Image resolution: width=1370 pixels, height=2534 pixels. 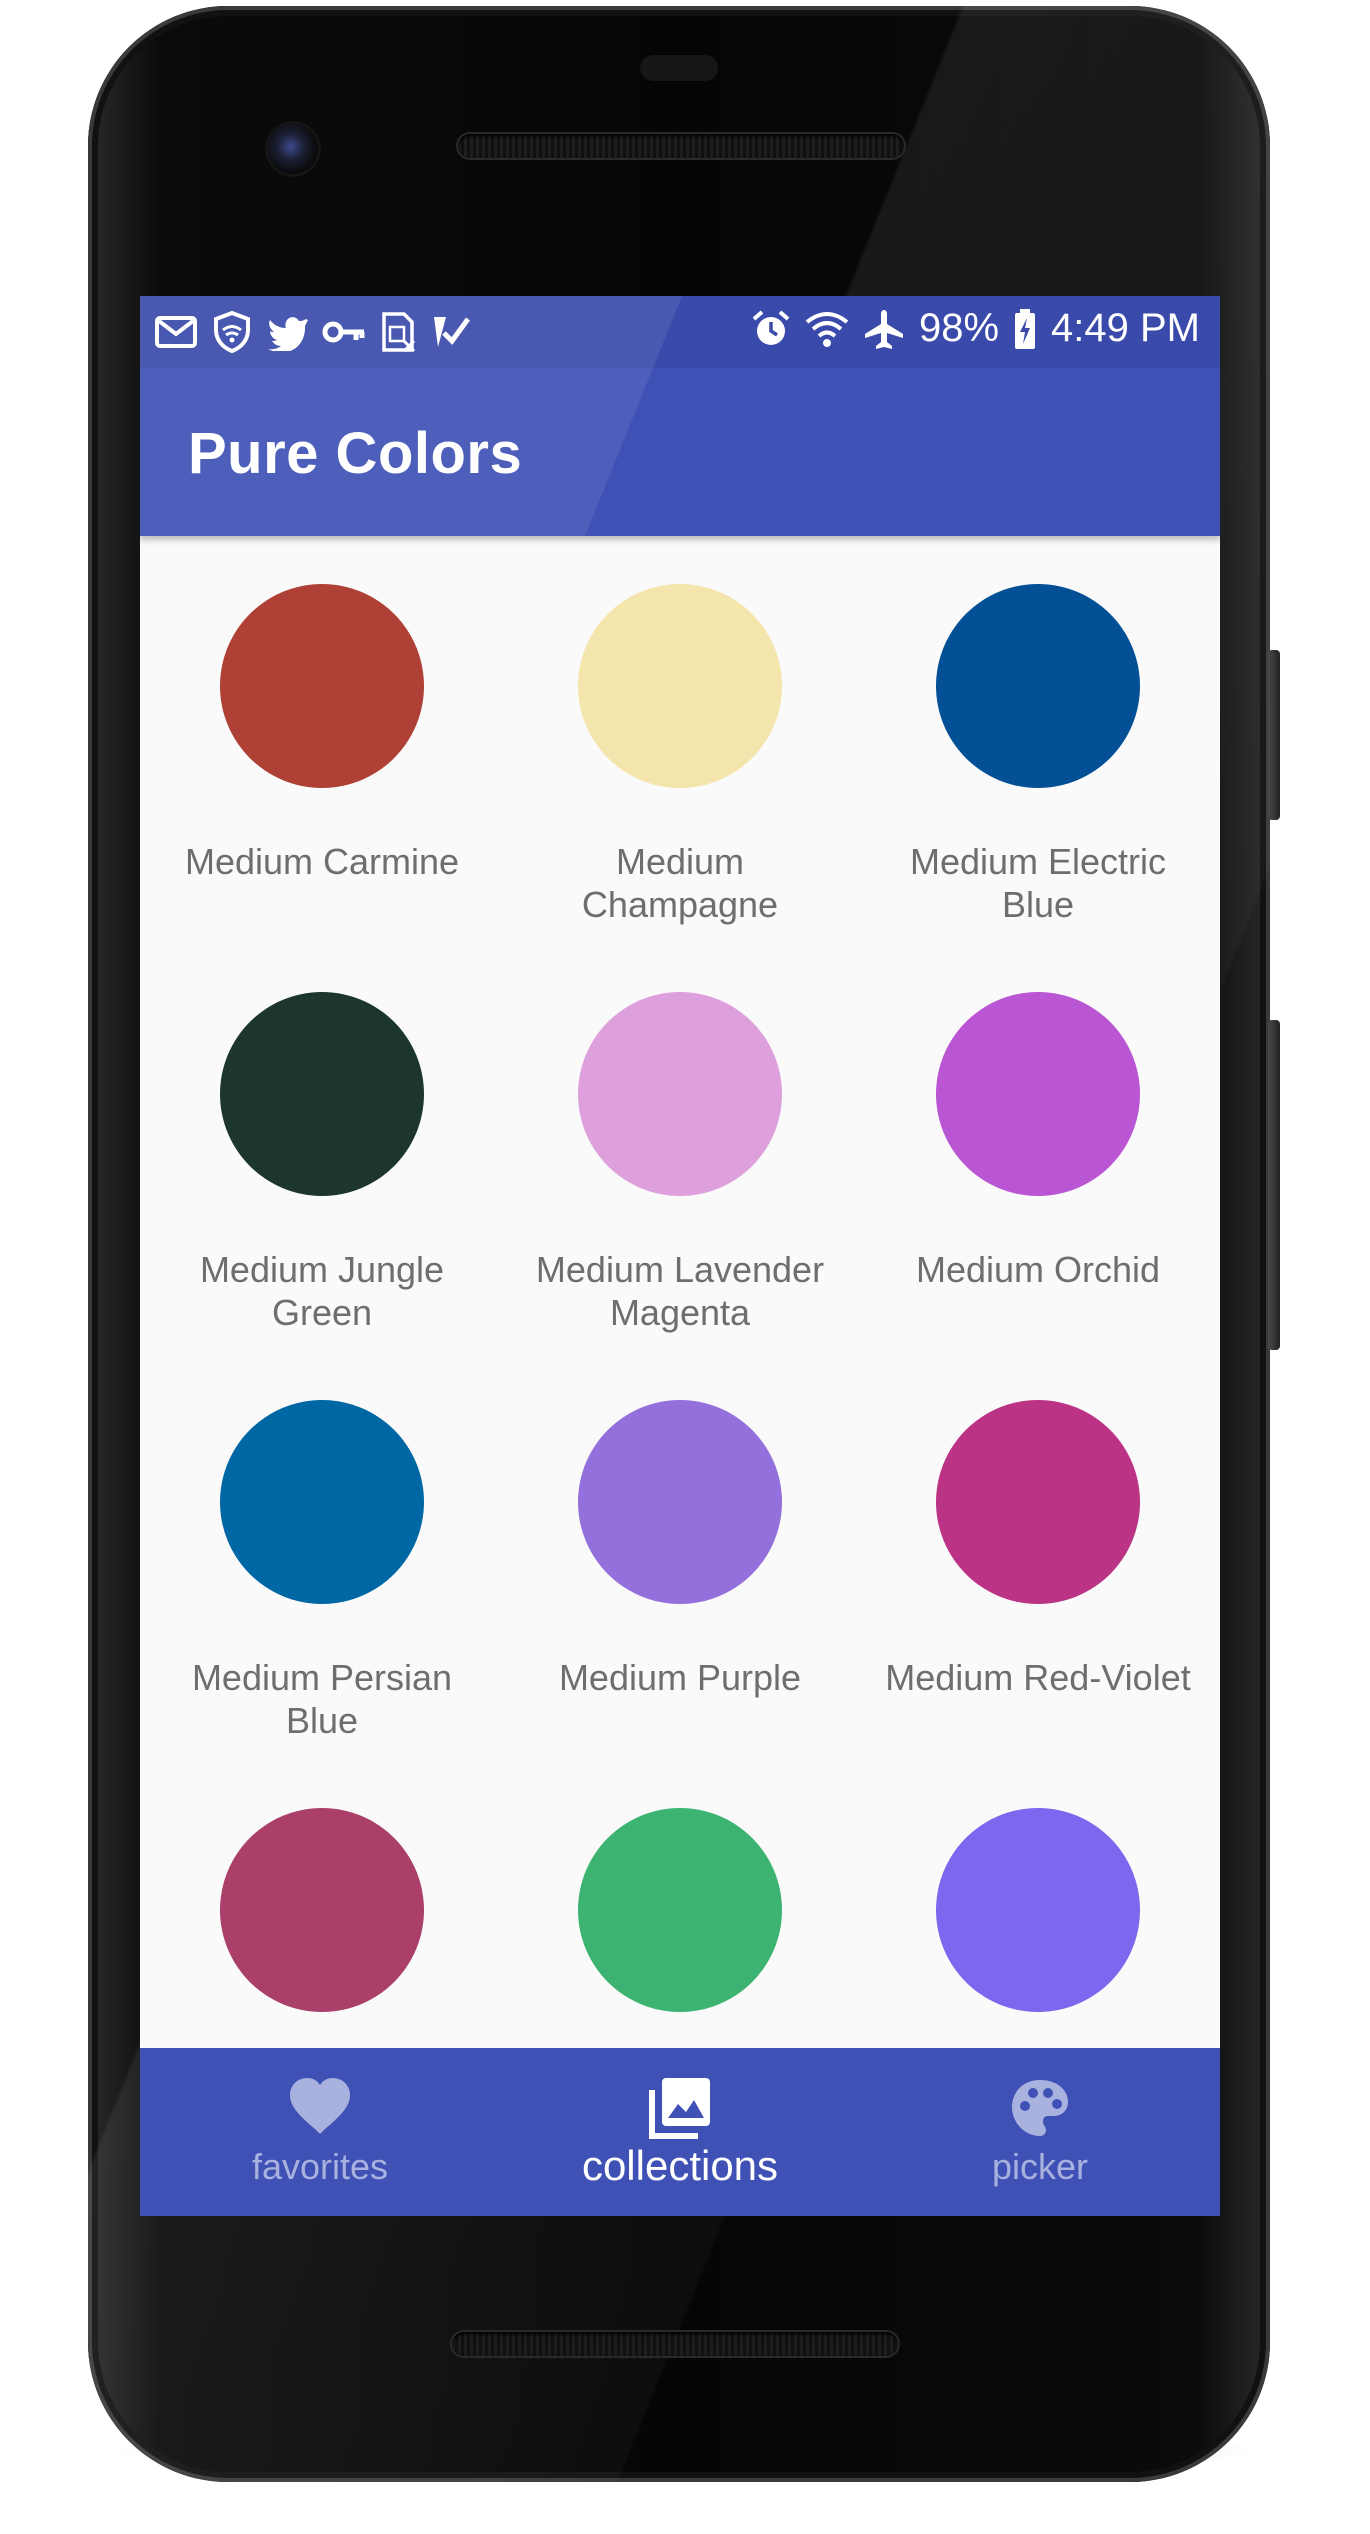 I want to click on proximity-sensor, so click(x=679, y=68).